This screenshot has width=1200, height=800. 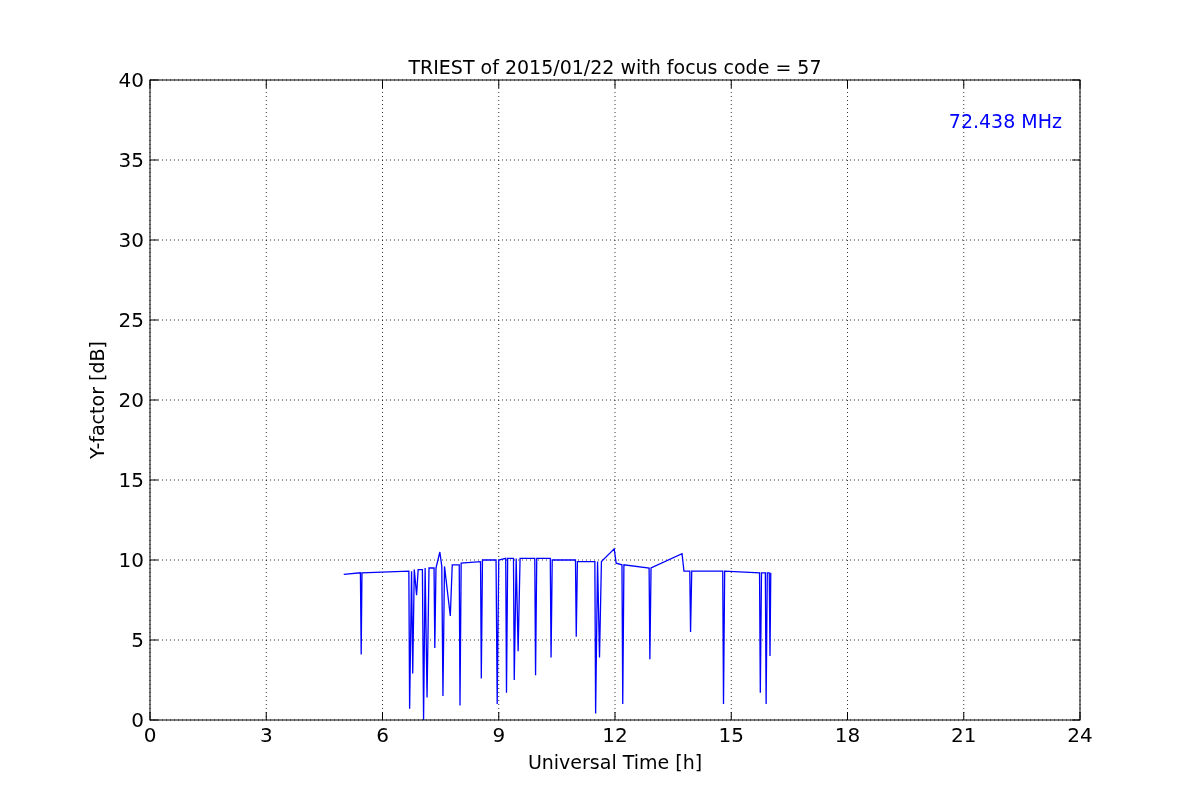 I want to click on x-axis-label: Universal Time [h], so click(x=615, y=762).